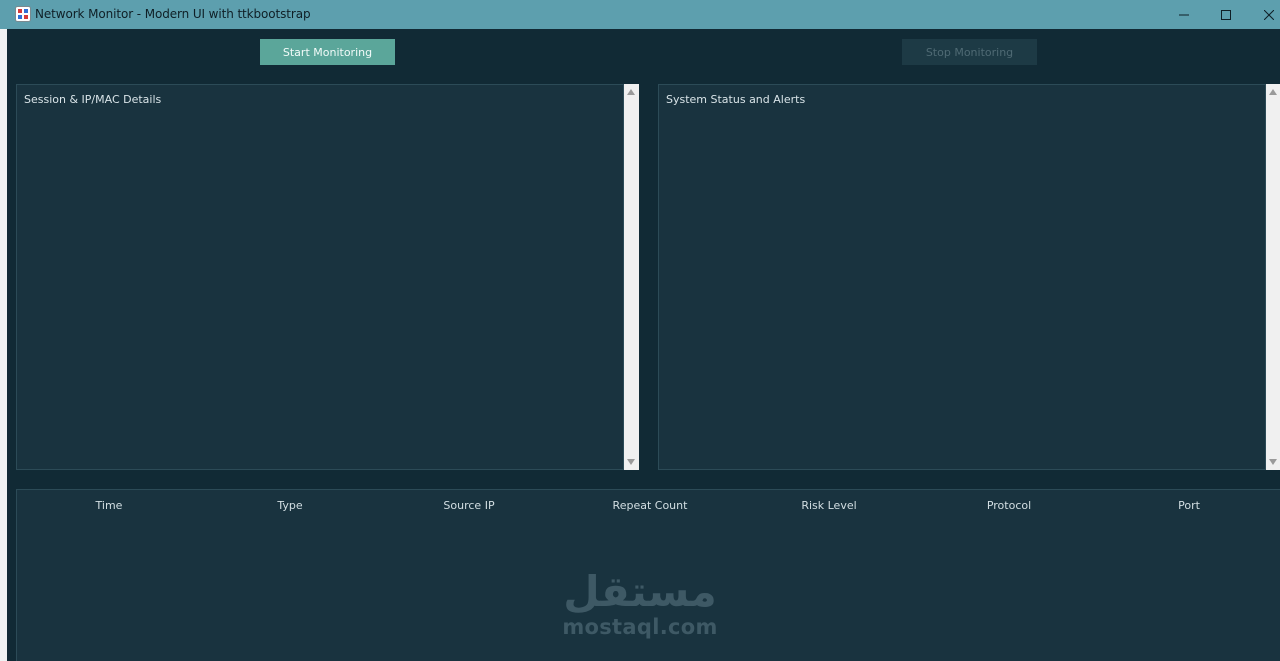  What do you see at coordinates (93, 99) in the screenshot?
I see `session-details-title: Session & IP/MAC Details` at bounding box center [93, 99].